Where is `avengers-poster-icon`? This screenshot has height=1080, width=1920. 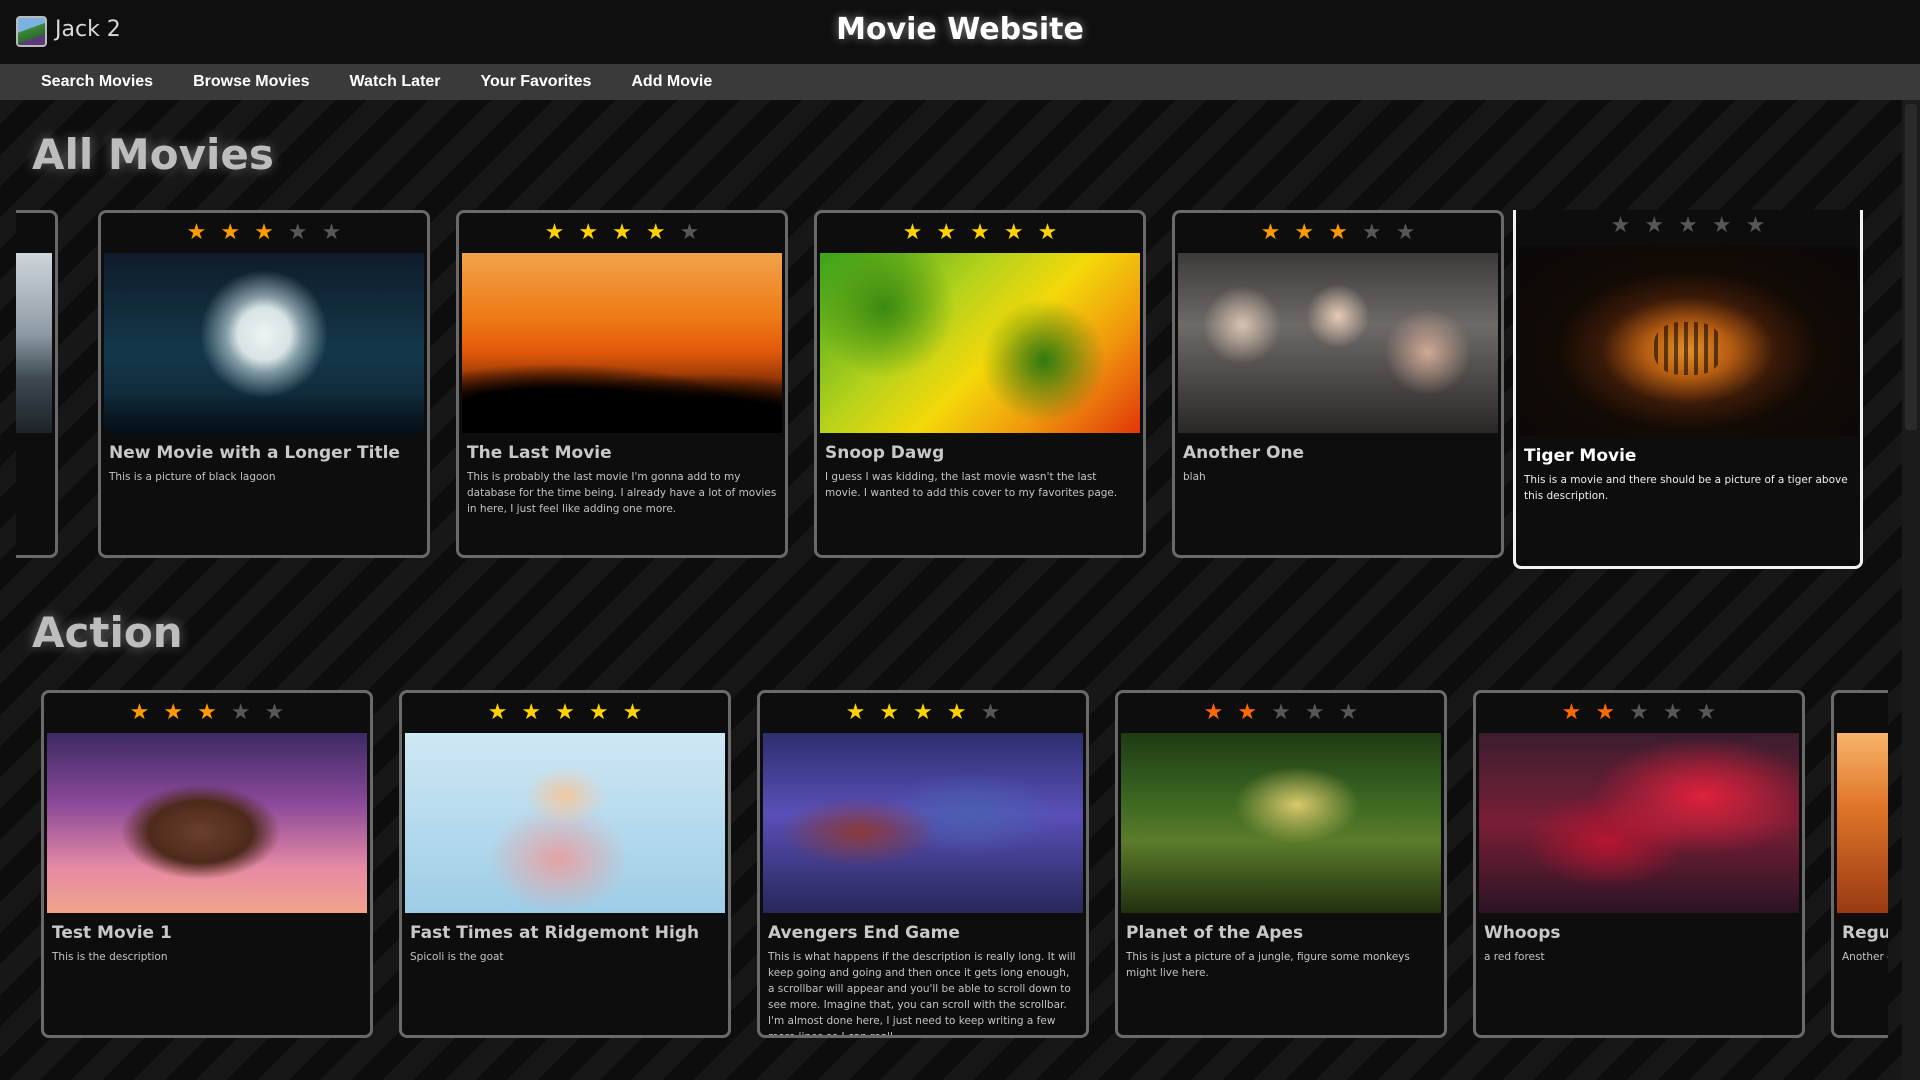 avengers-poster-icon is located at coordinates (923, 823).